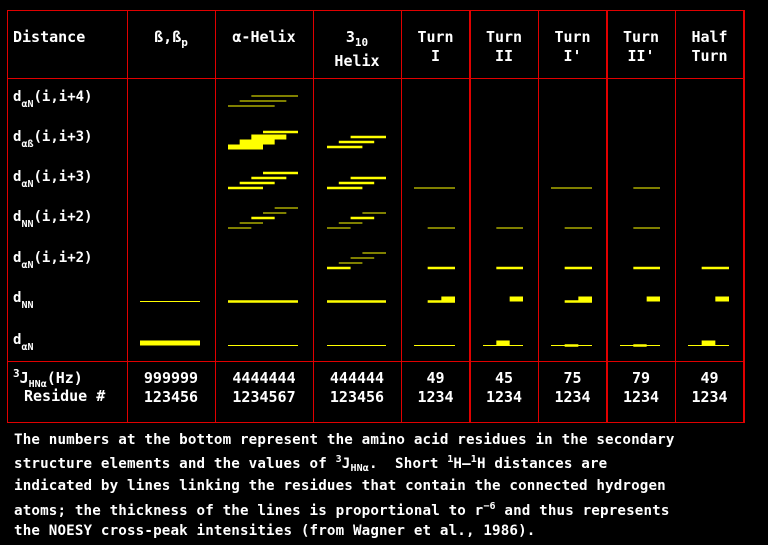 This screenshot has height=545, width=768. I want to click on residues-310: 123456, so click(357, 397).